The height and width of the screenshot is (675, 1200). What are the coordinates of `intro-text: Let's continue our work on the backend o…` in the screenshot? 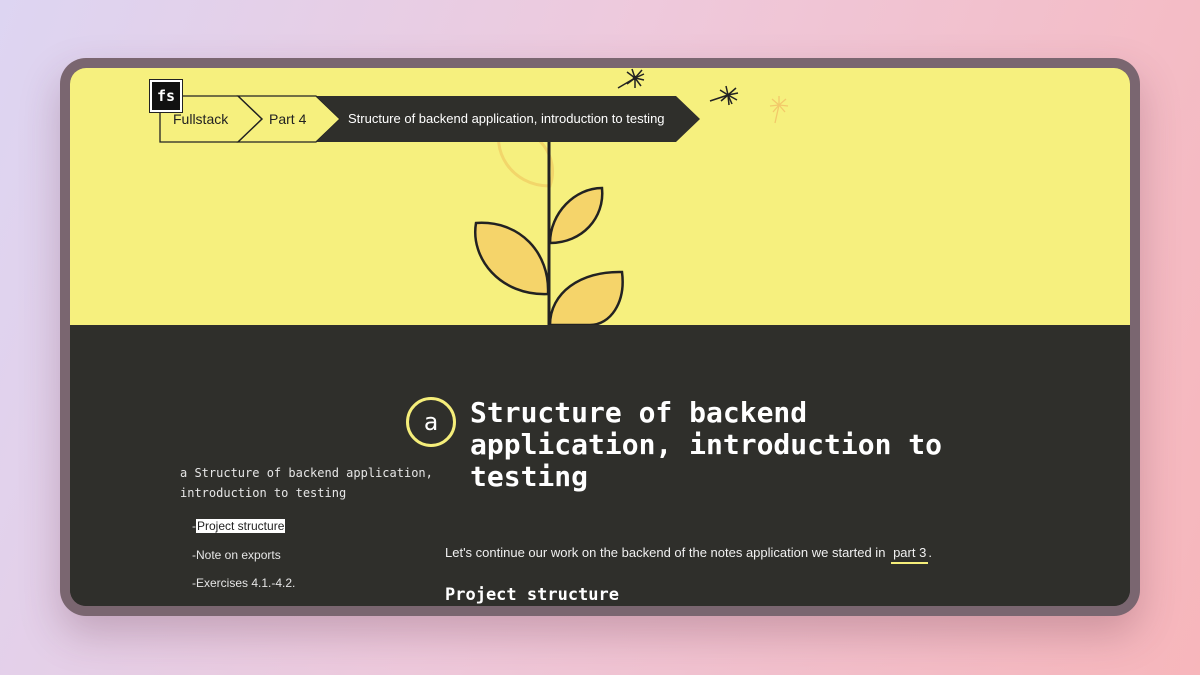 It's located at (665, 552).